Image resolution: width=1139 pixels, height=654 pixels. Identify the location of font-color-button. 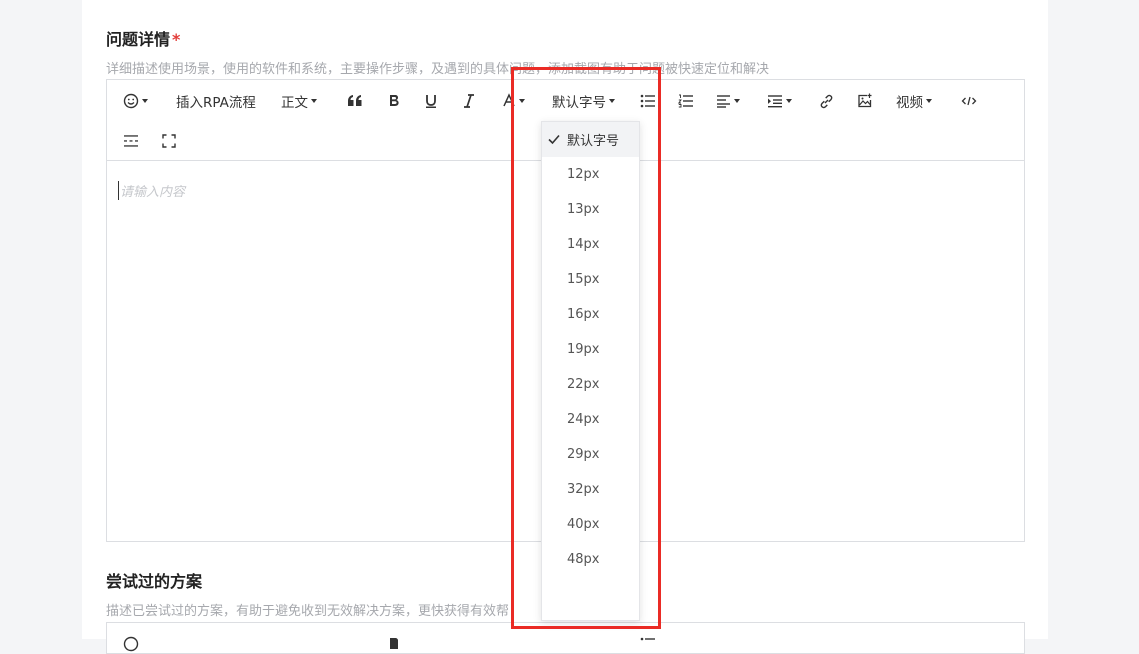
(513, 101).